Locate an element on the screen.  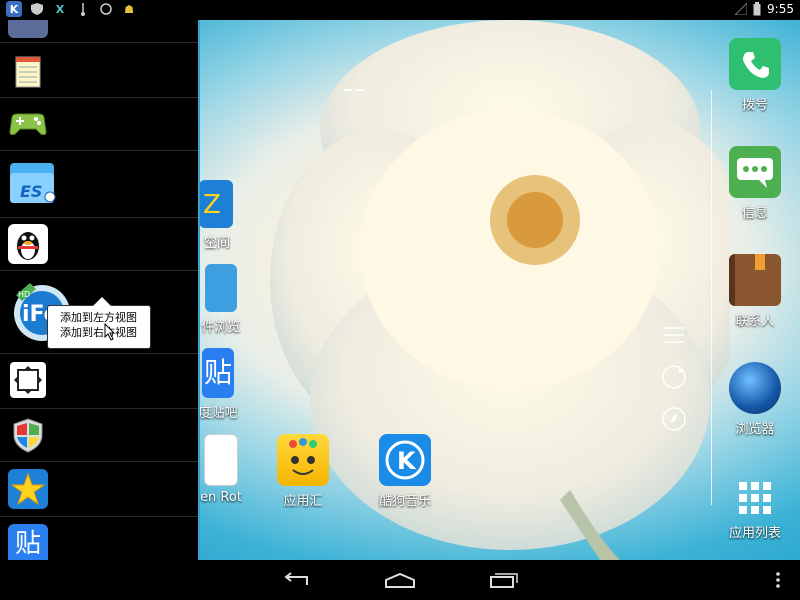
popup-arrow is located at coordinates (102, 301).